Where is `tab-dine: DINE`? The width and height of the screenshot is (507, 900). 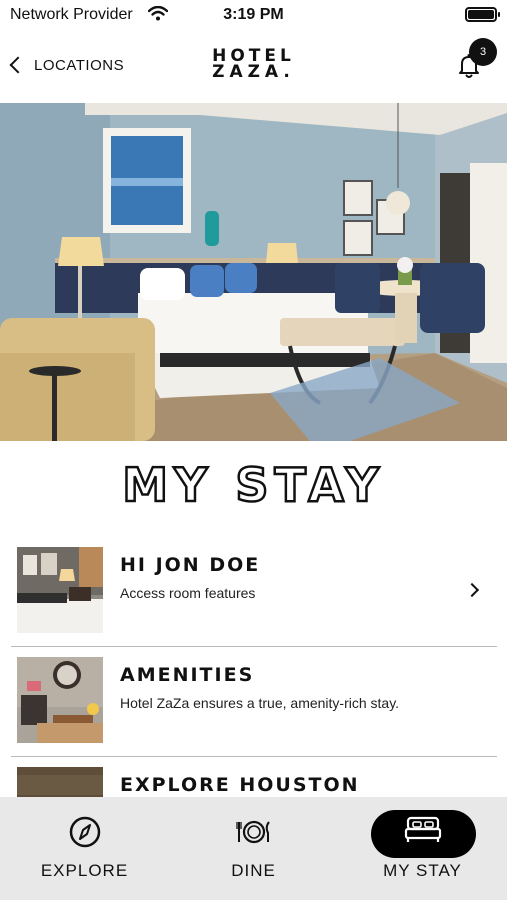
tab-dine: DINE is located at coordinates (253, 848).